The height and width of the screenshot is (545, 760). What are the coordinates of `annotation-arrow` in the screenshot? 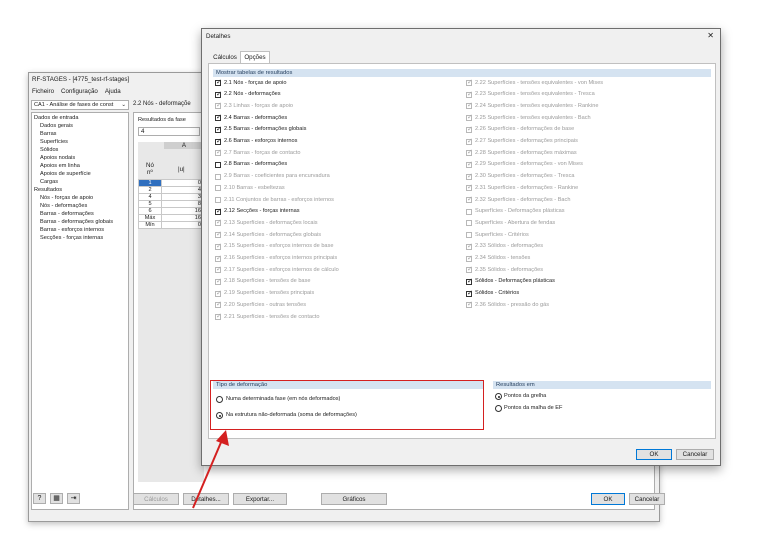 It's located at (210, 469).